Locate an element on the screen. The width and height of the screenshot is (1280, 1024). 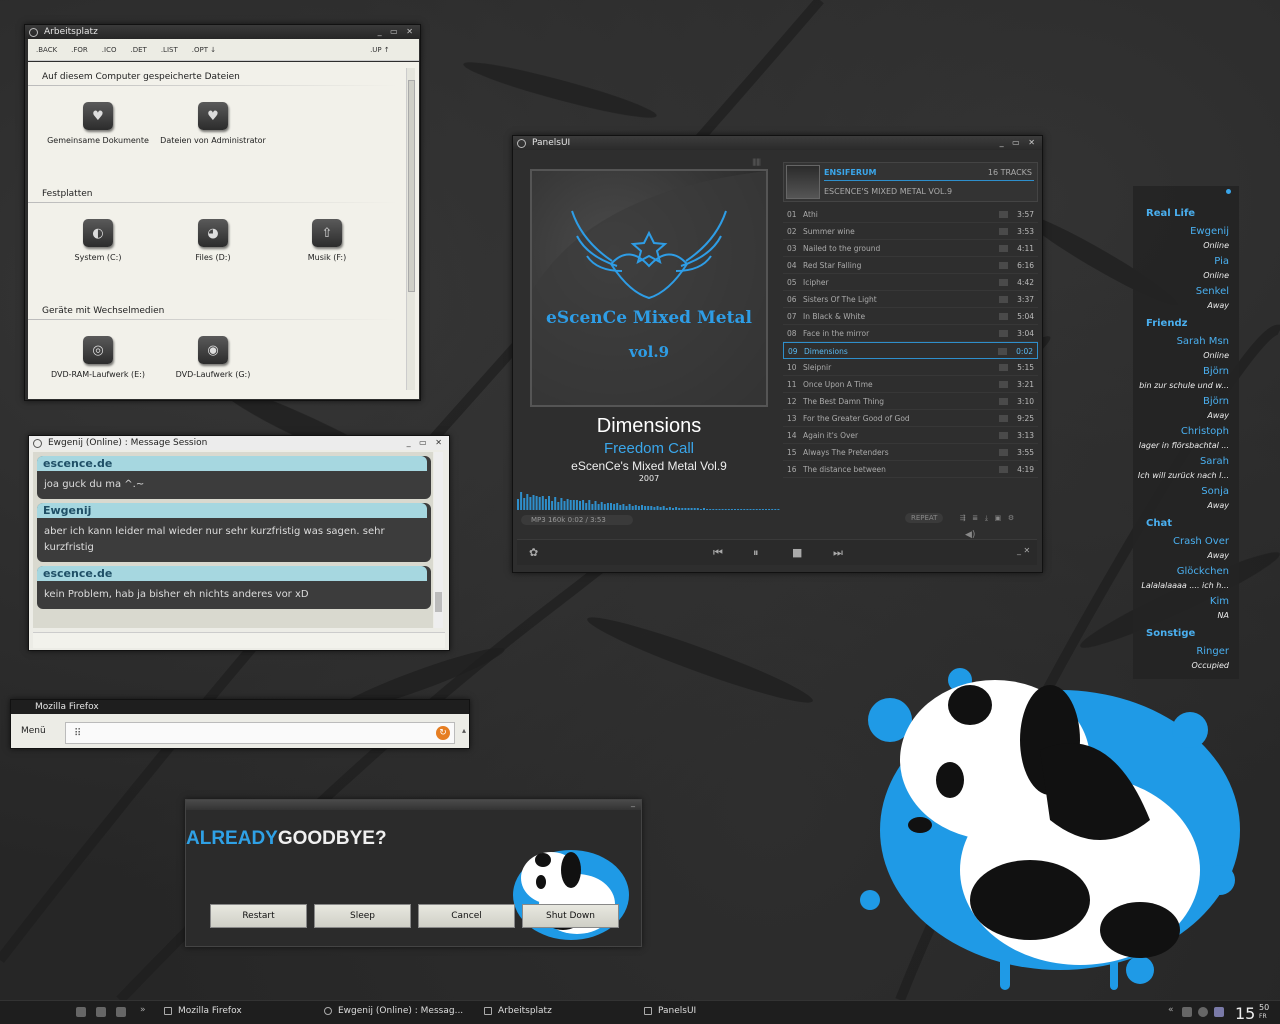
contact-group-header: Friendz is located at coordinates (1166, 323).